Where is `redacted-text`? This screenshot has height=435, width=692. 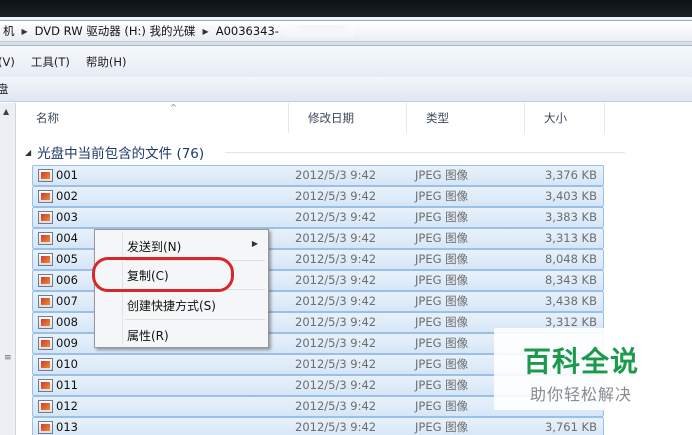
redacted-text is located at coordinates (318, 31).